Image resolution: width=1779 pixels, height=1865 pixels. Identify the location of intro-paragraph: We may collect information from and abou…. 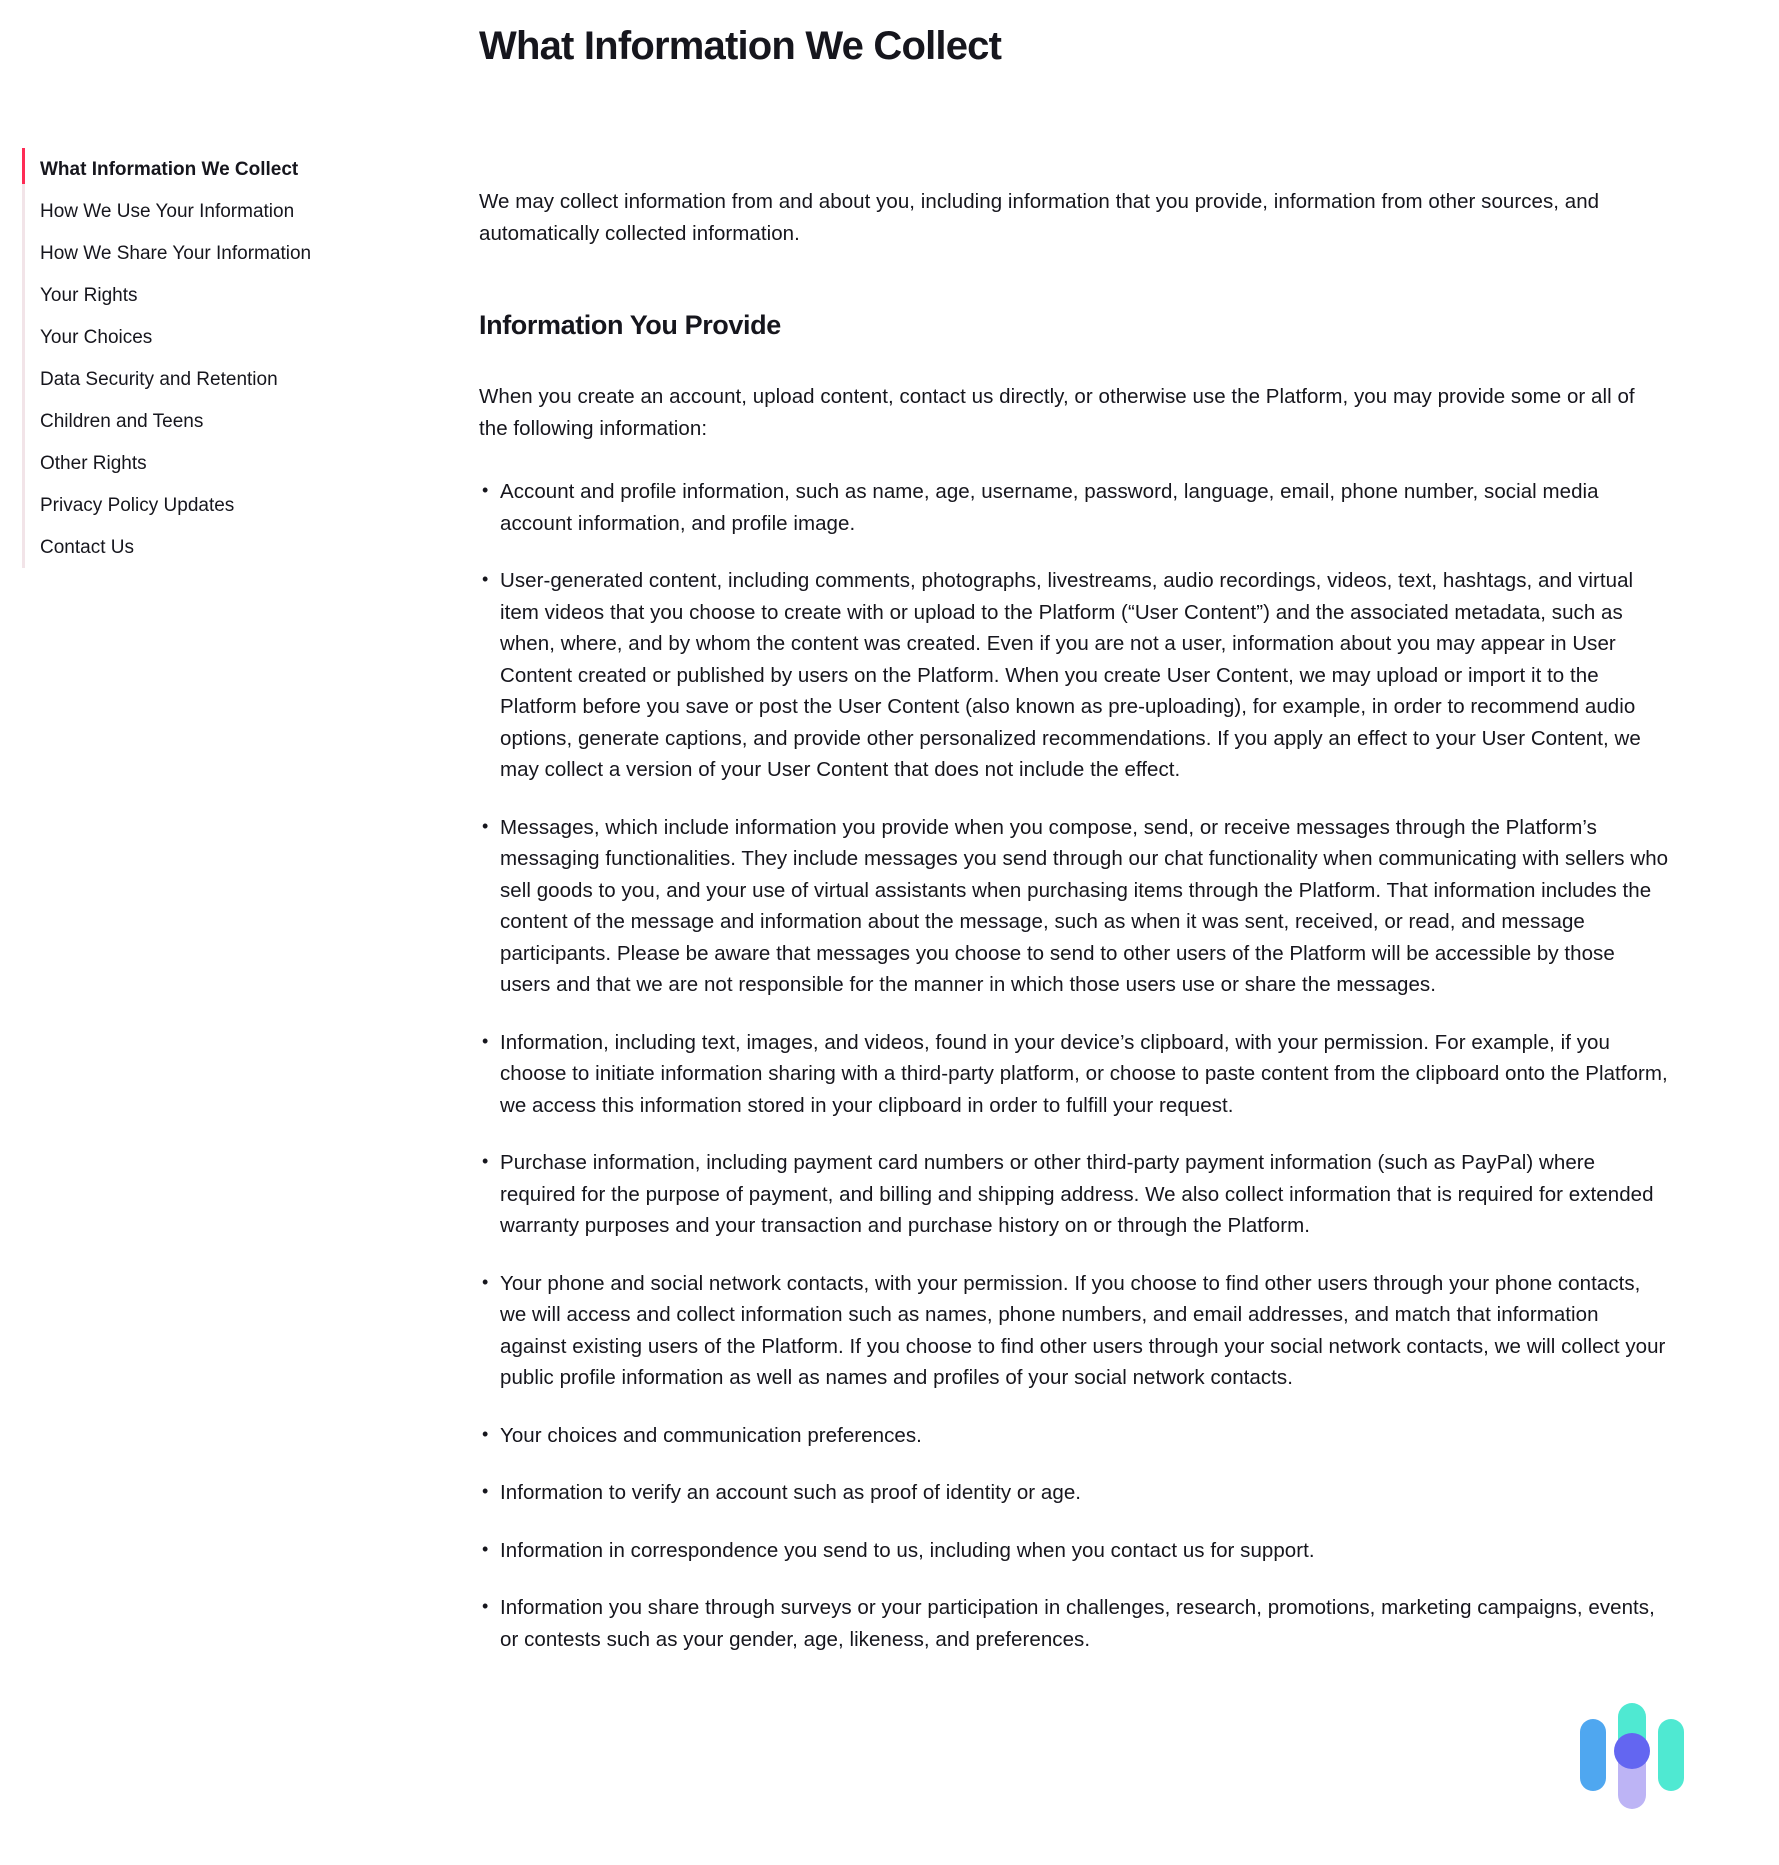
(1039, 217).